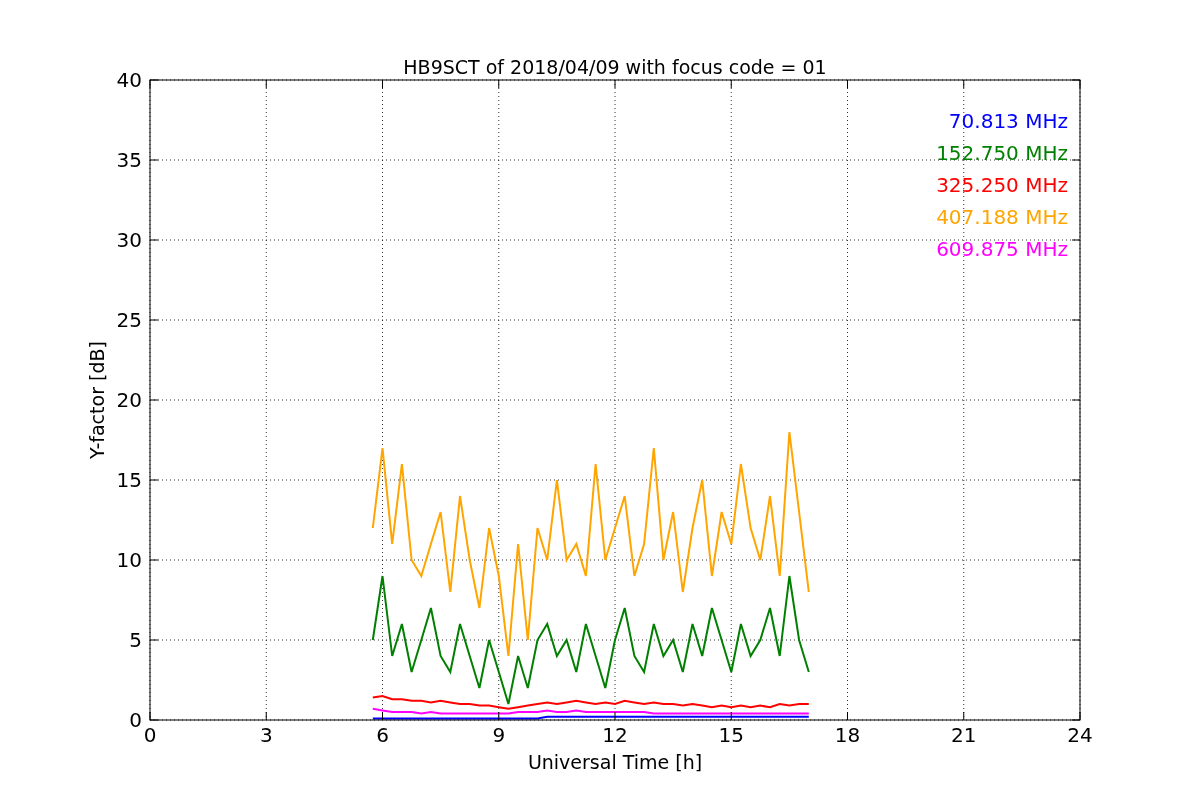 Image resolution: width=1200 pixels, height=800 pixels. What do you see at coordinates (129, 160) in the screenshot?
I see `y-tick-label: 35` at bounding box center [129, 160].